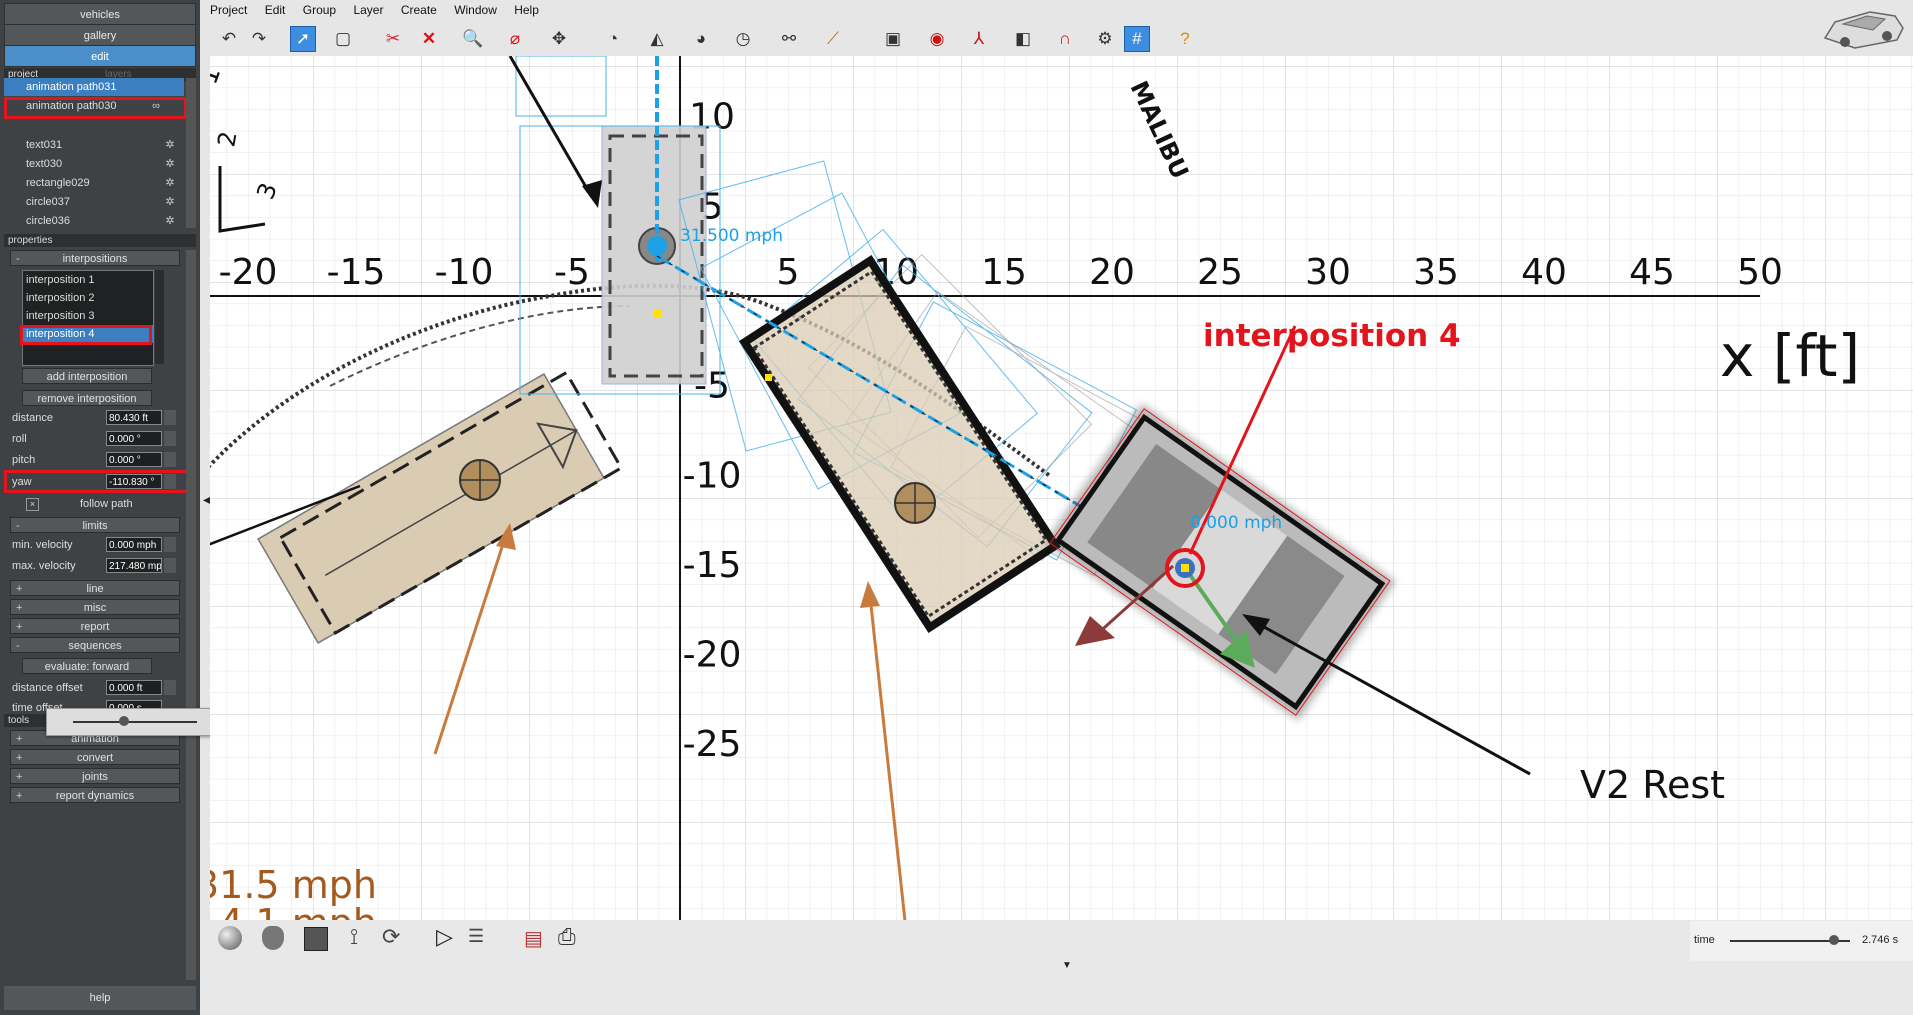 This screenshot has width=1913, height=1015. Describe the element at coordinates (1834, 940) in the screenshot. I see `time-slider-thumb` at that location.